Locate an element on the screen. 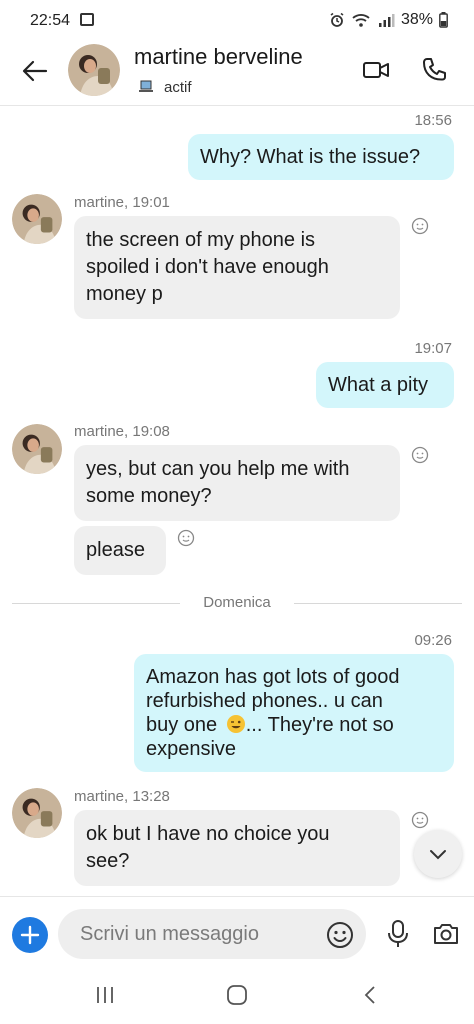 This screenshot has width=474, height=1024. add-attachment-button is located at coordinates (30, 935).